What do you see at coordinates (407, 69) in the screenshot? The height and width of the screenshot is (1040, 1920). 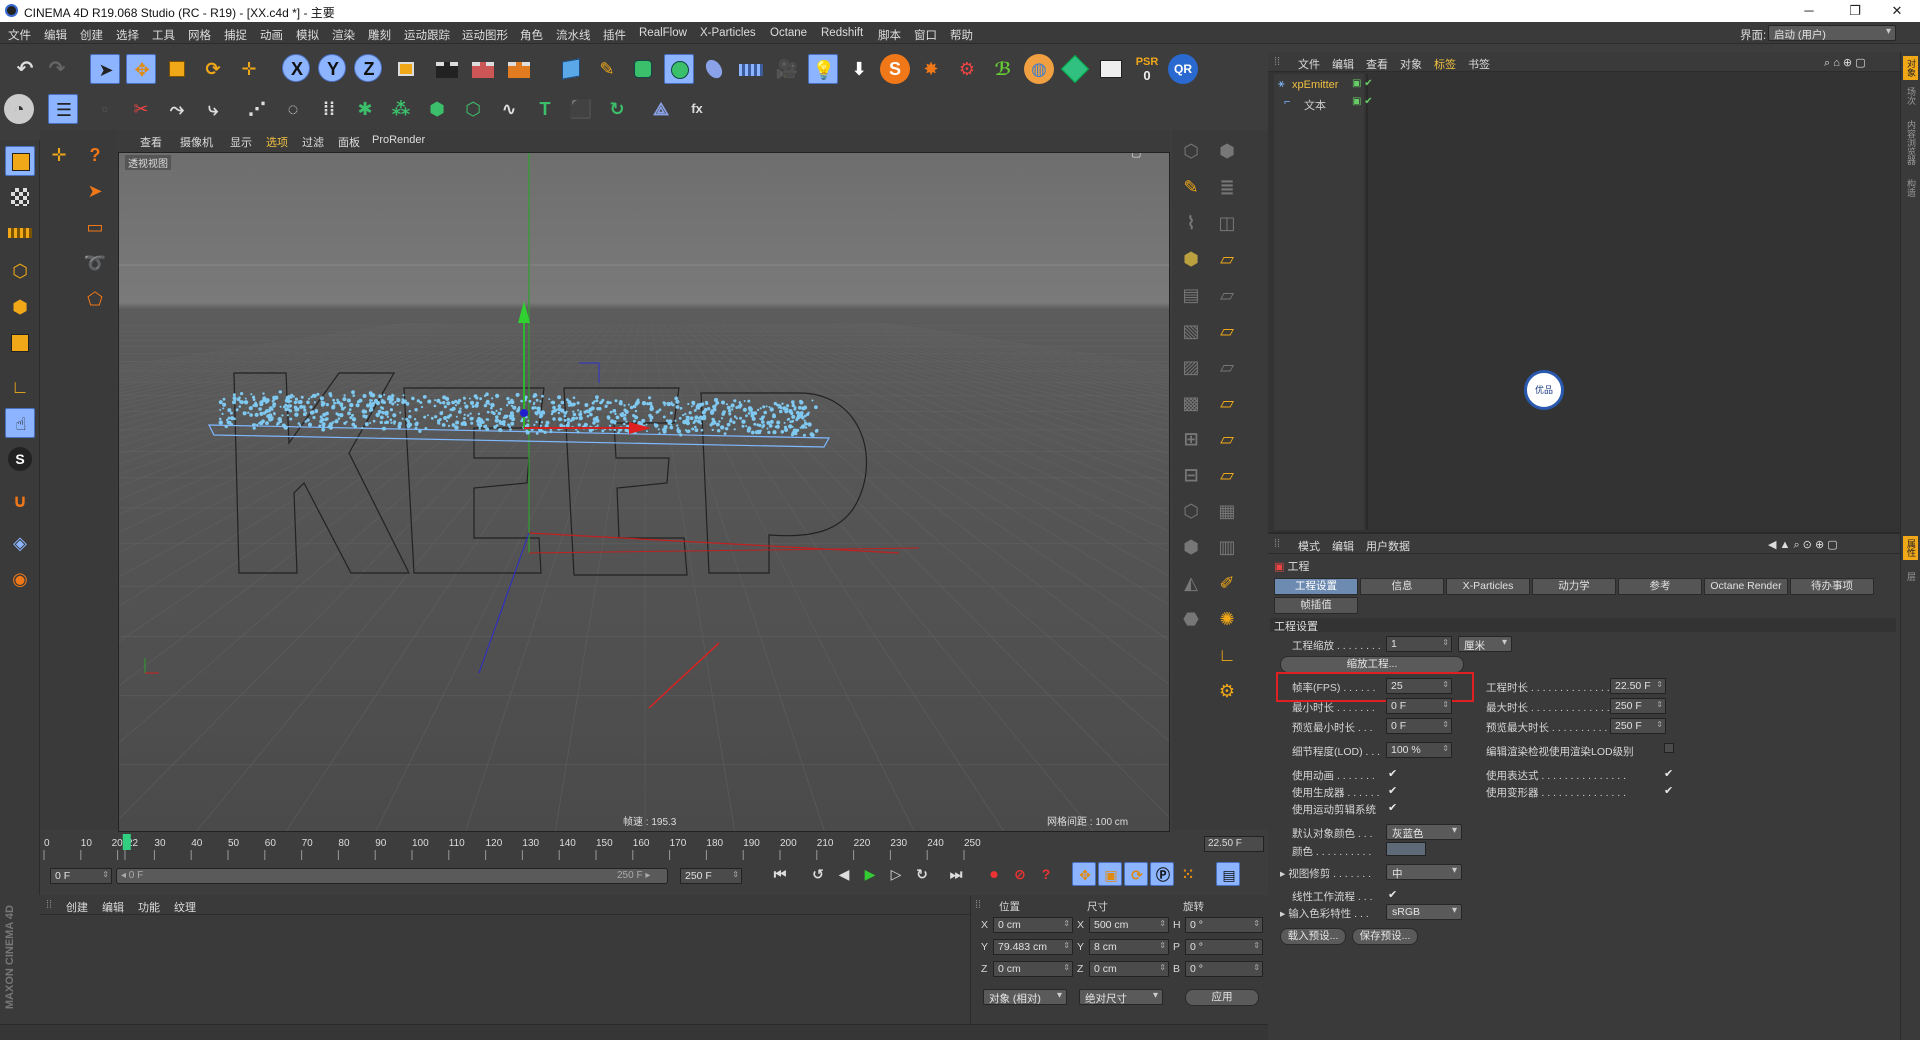 I see `coordinate-system-icon` at bounding box center [407, 69].